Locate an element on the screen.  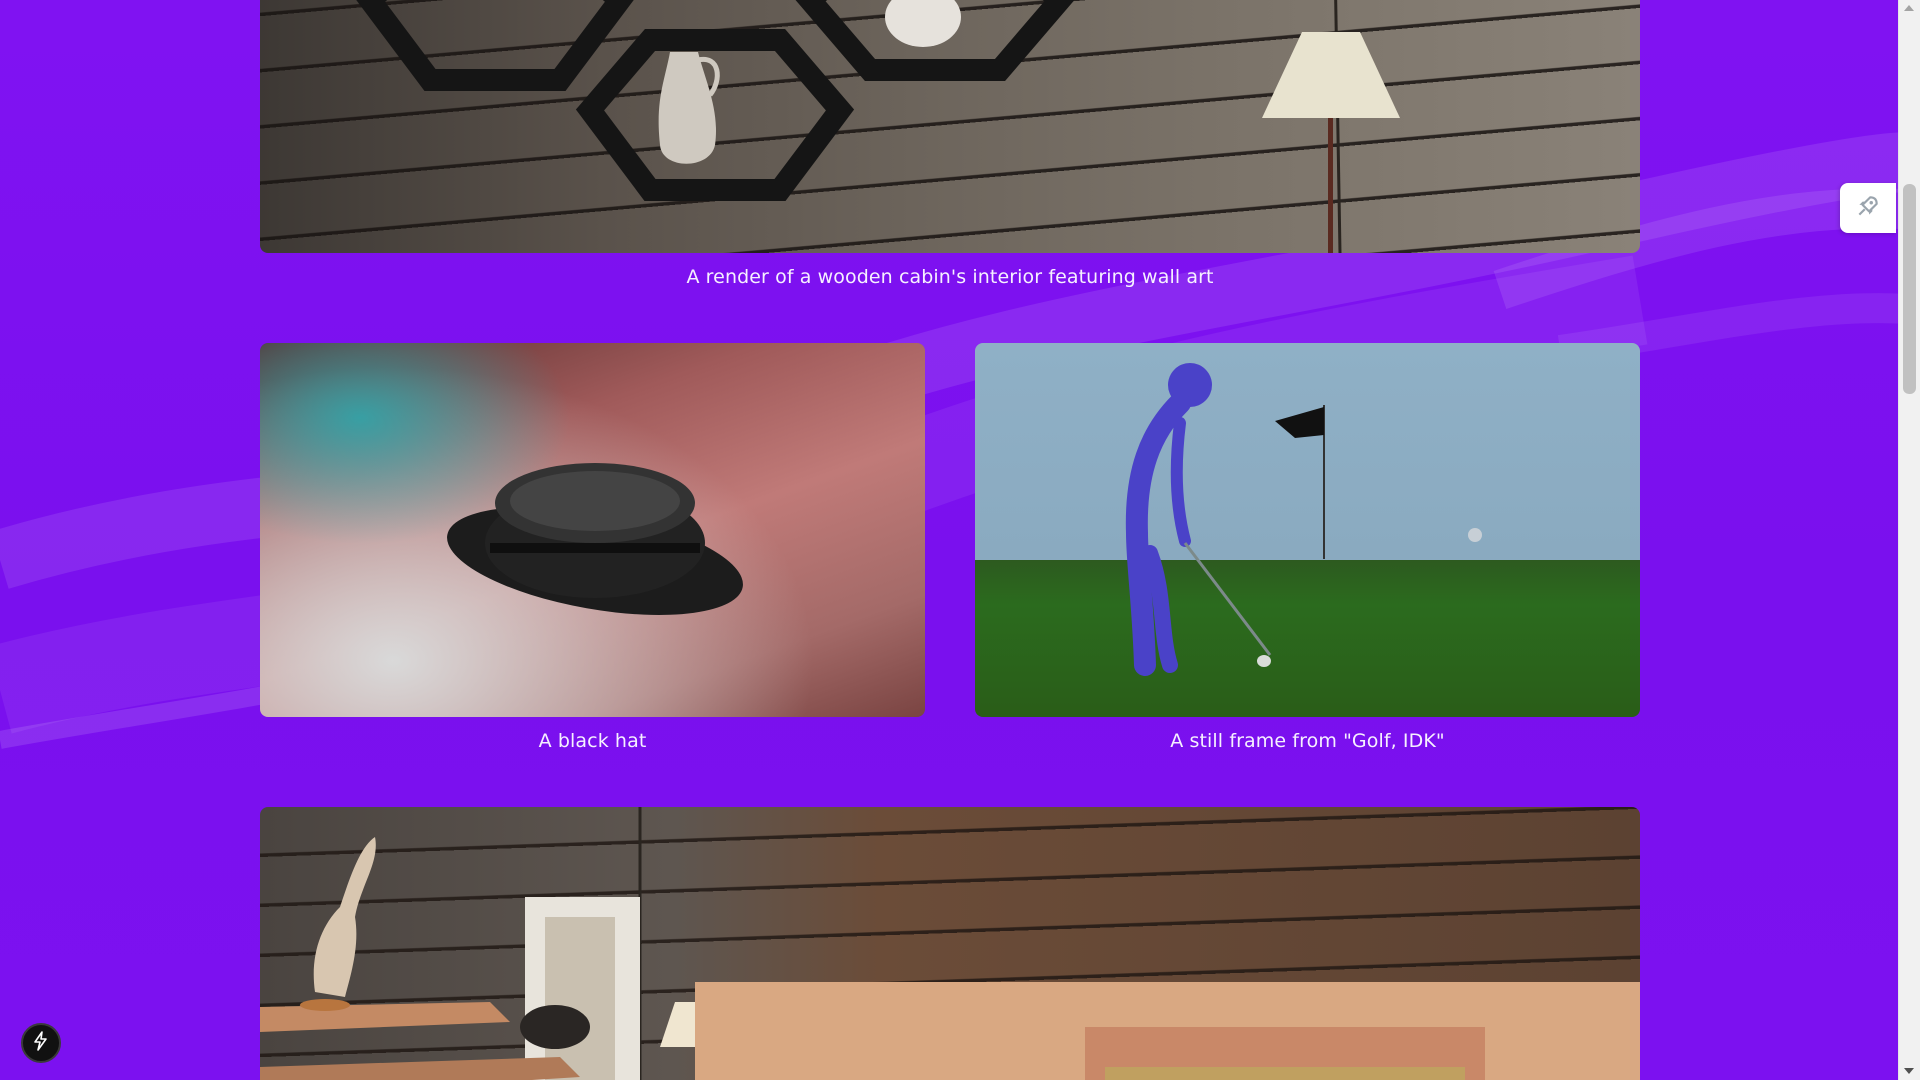
gallery-caption: A black hat is located at coordinates (592, 741).